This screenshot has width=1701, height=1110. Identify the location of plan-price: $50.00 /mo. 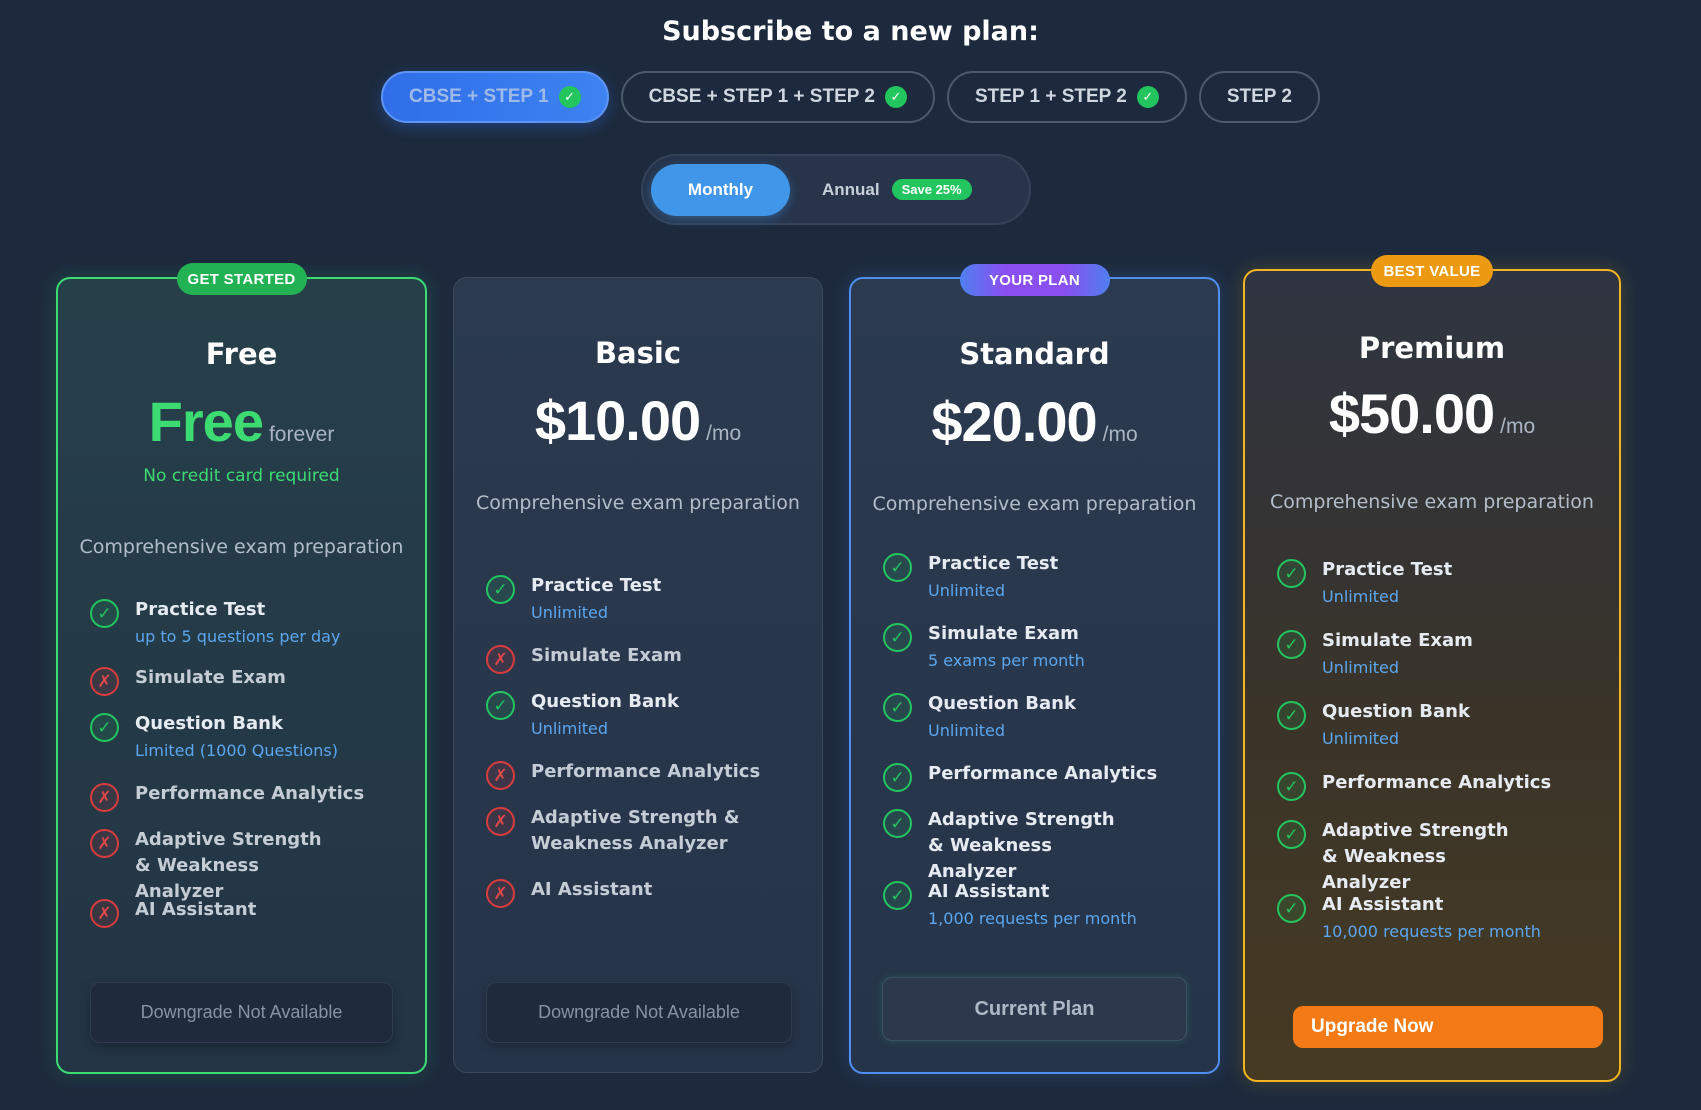
(1432, 413).